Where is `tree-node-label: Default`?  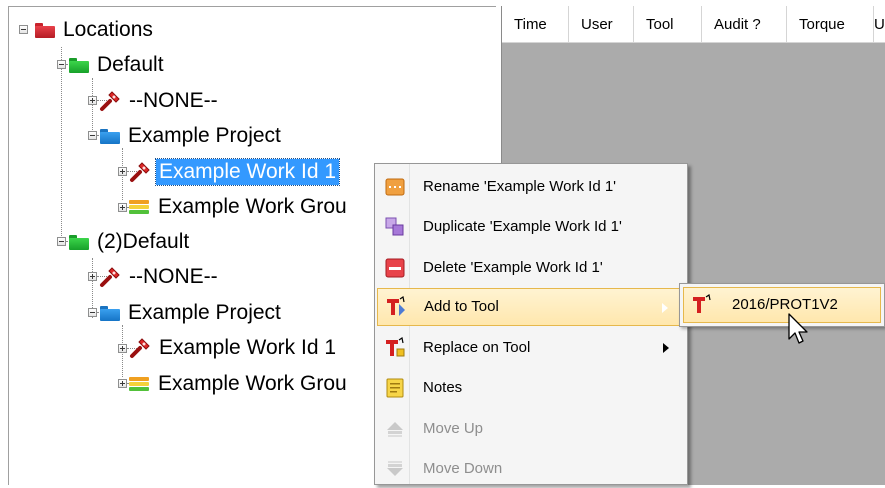
tree-node-label: Default is located at coordinates (130, 64).